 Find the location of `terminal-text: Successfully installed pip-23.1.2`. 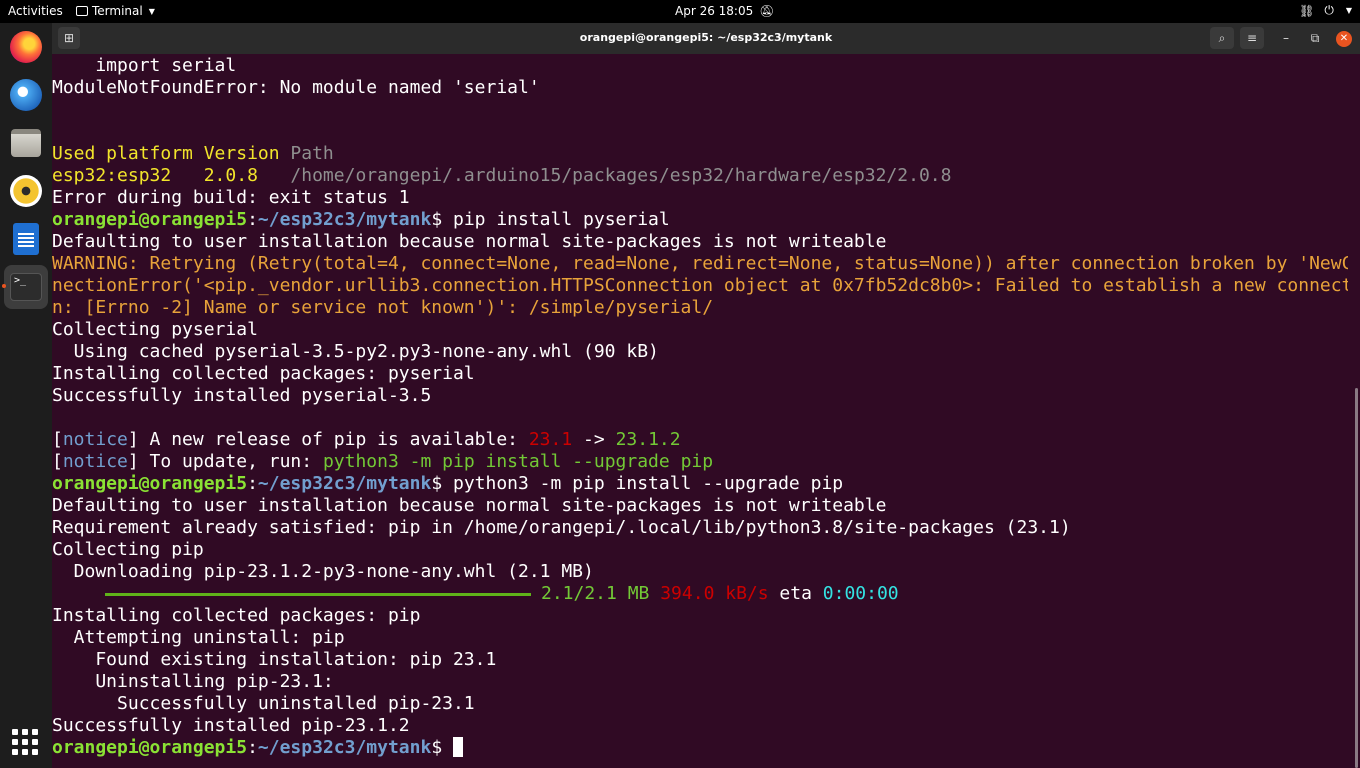

terminal-text: Successfully installed pip-23.1.2 is located at coordinates (231, 725).